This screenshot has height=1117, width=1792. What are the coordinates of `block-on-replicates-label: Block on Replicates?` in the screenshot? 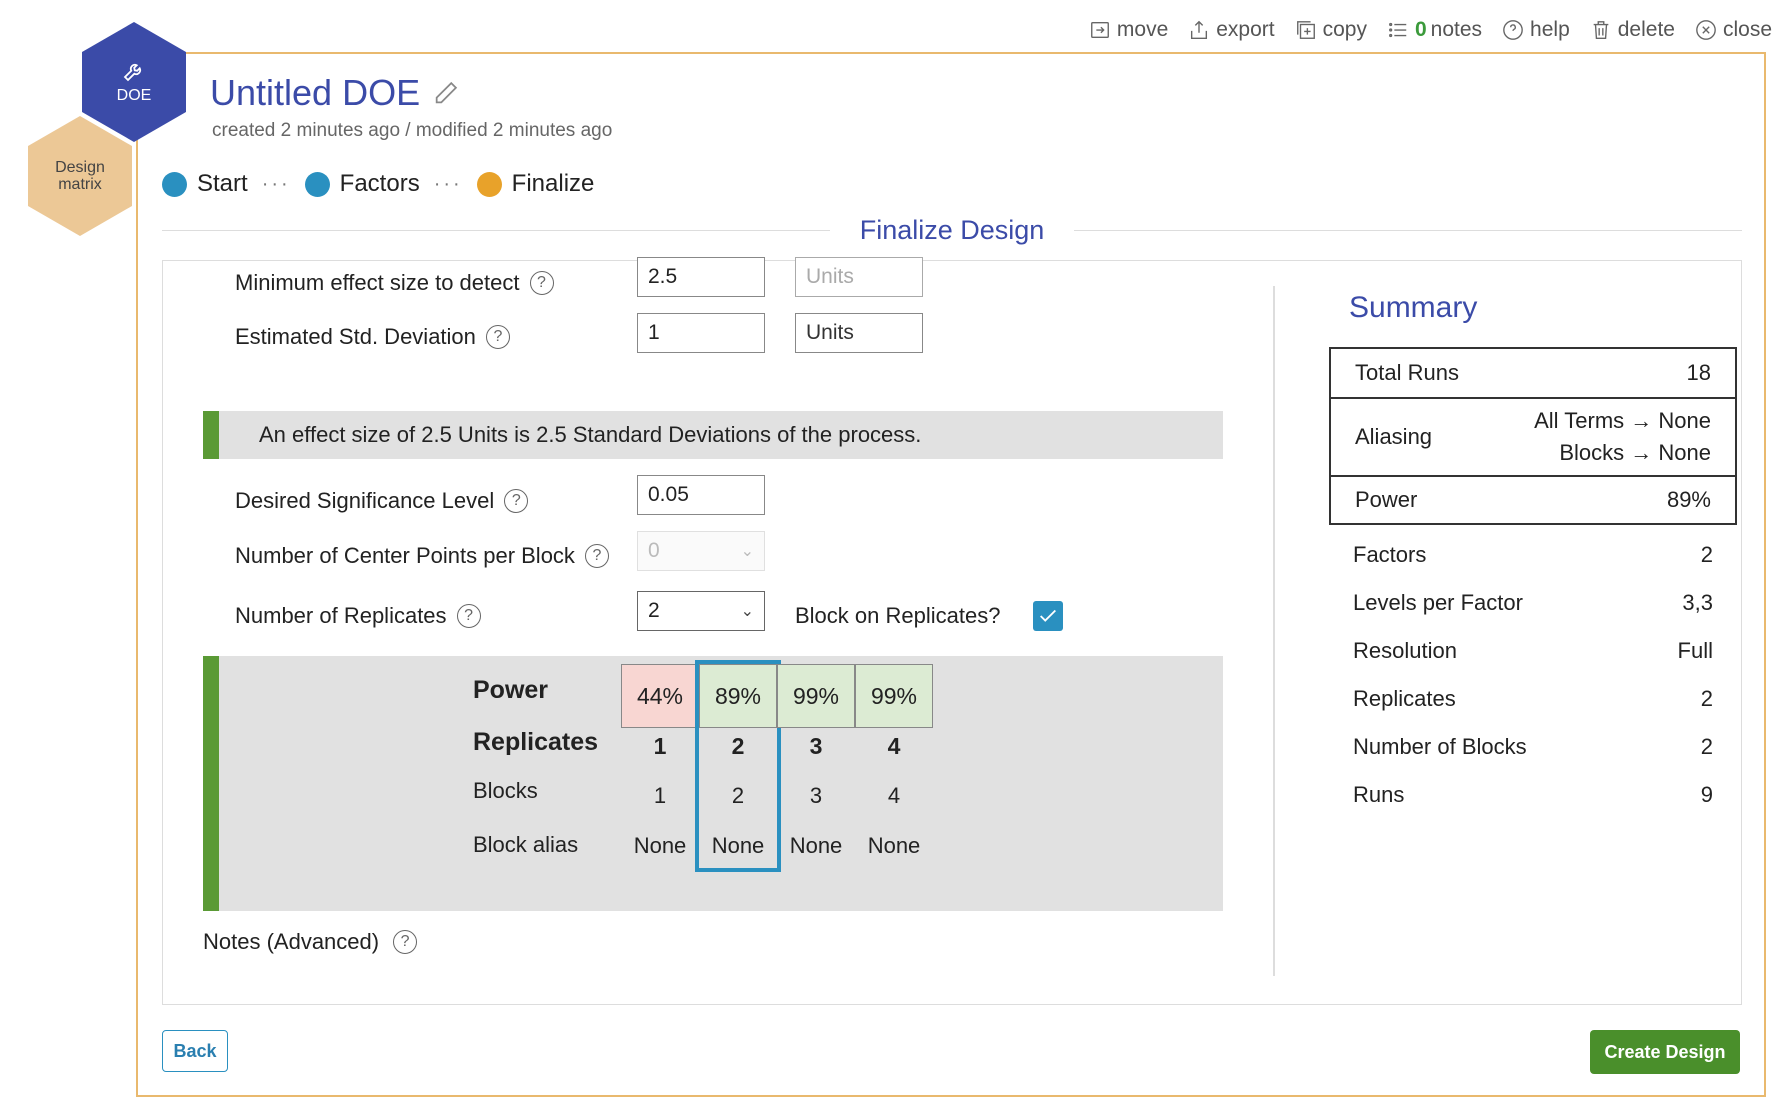 It's located at (898, 615).